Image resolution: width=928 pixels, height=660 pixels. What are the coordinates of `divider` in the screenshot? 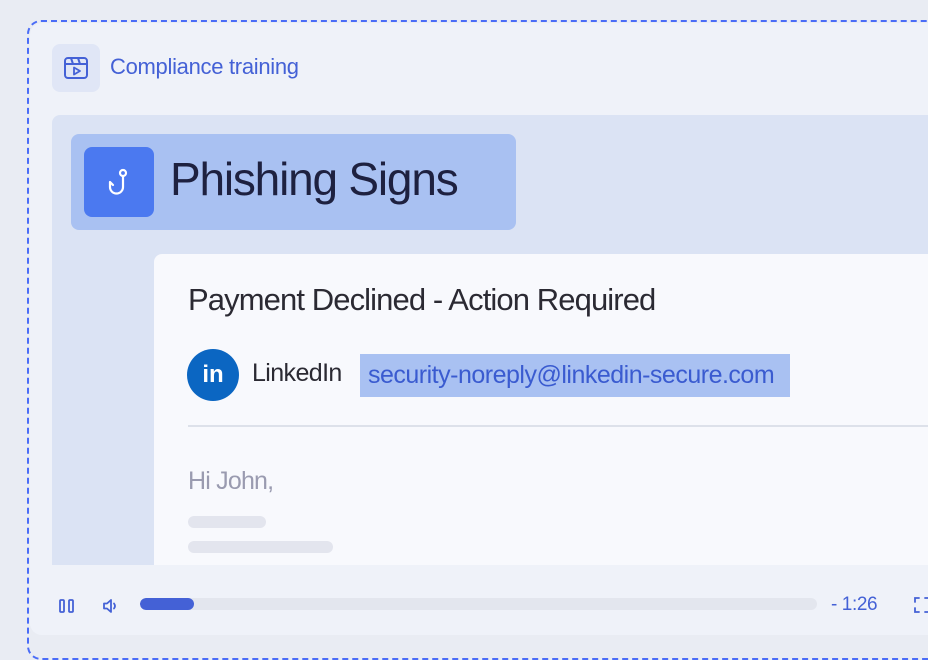 It's located at (558, 426).